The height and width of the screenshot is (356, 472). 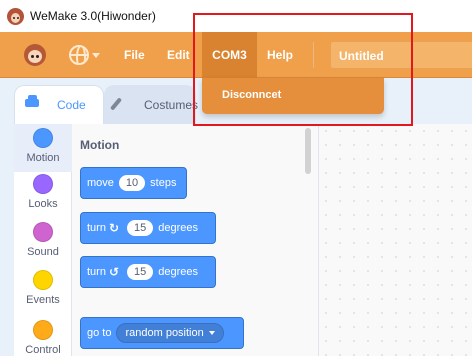 What do you see at coordinates (43, 350) in the screenshot?
I see `category-control-label: Control` at bounding box center [43, 350].